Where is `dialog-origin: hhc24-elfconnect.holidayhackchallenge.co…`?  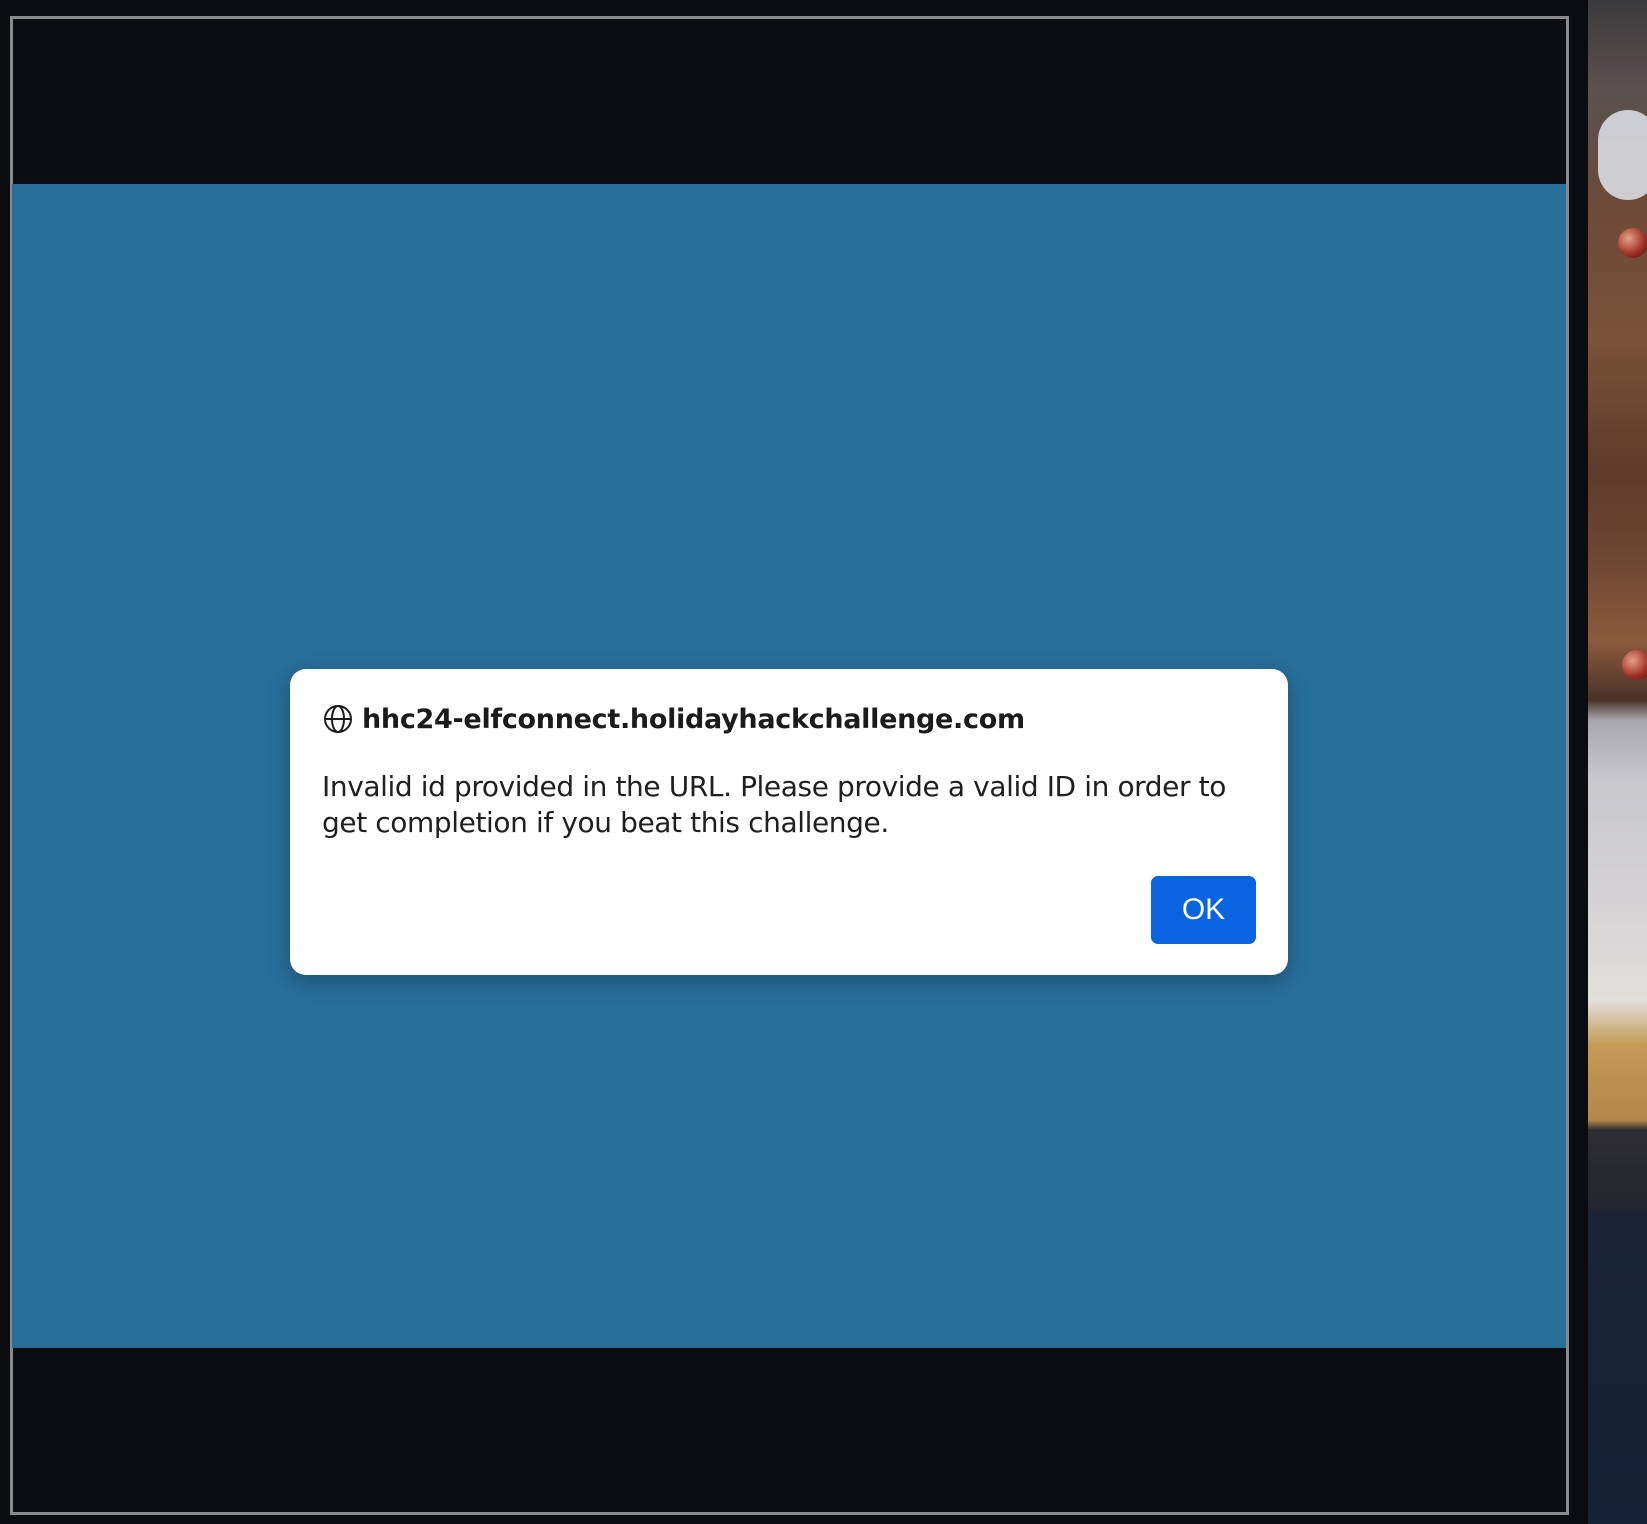
dialog-origin: hhc24-elfconnect.holidayhackchallenge.co… is located at coordinates (693, 719).